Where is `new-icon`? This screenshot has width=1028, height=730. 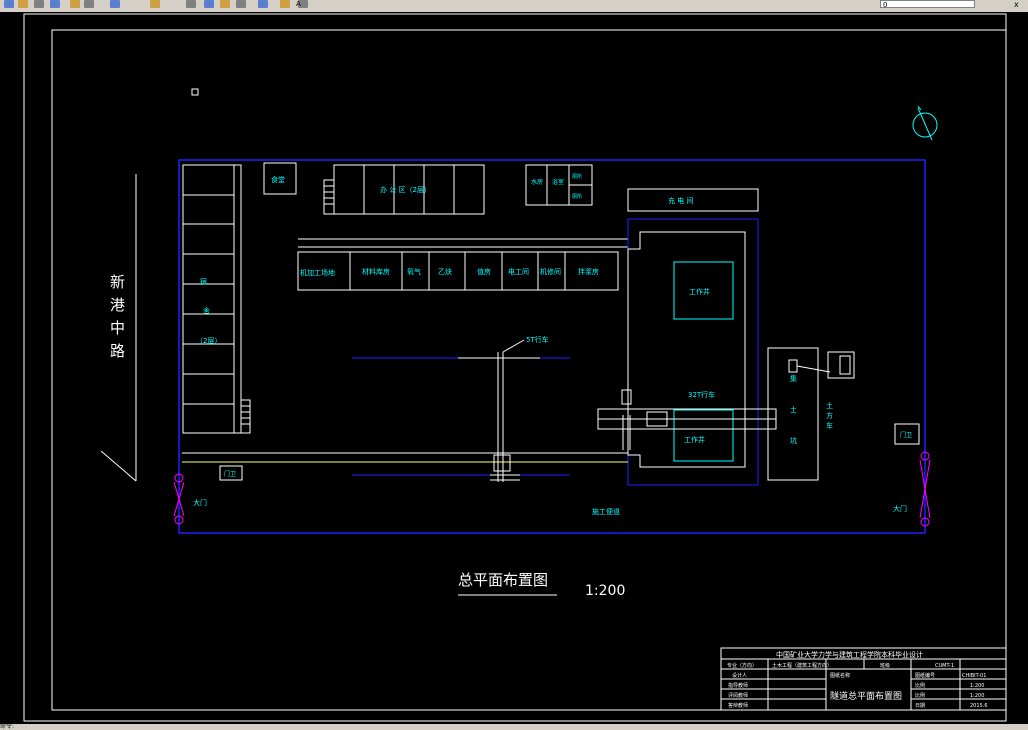 new-icon is located at coordinates (9, 4).